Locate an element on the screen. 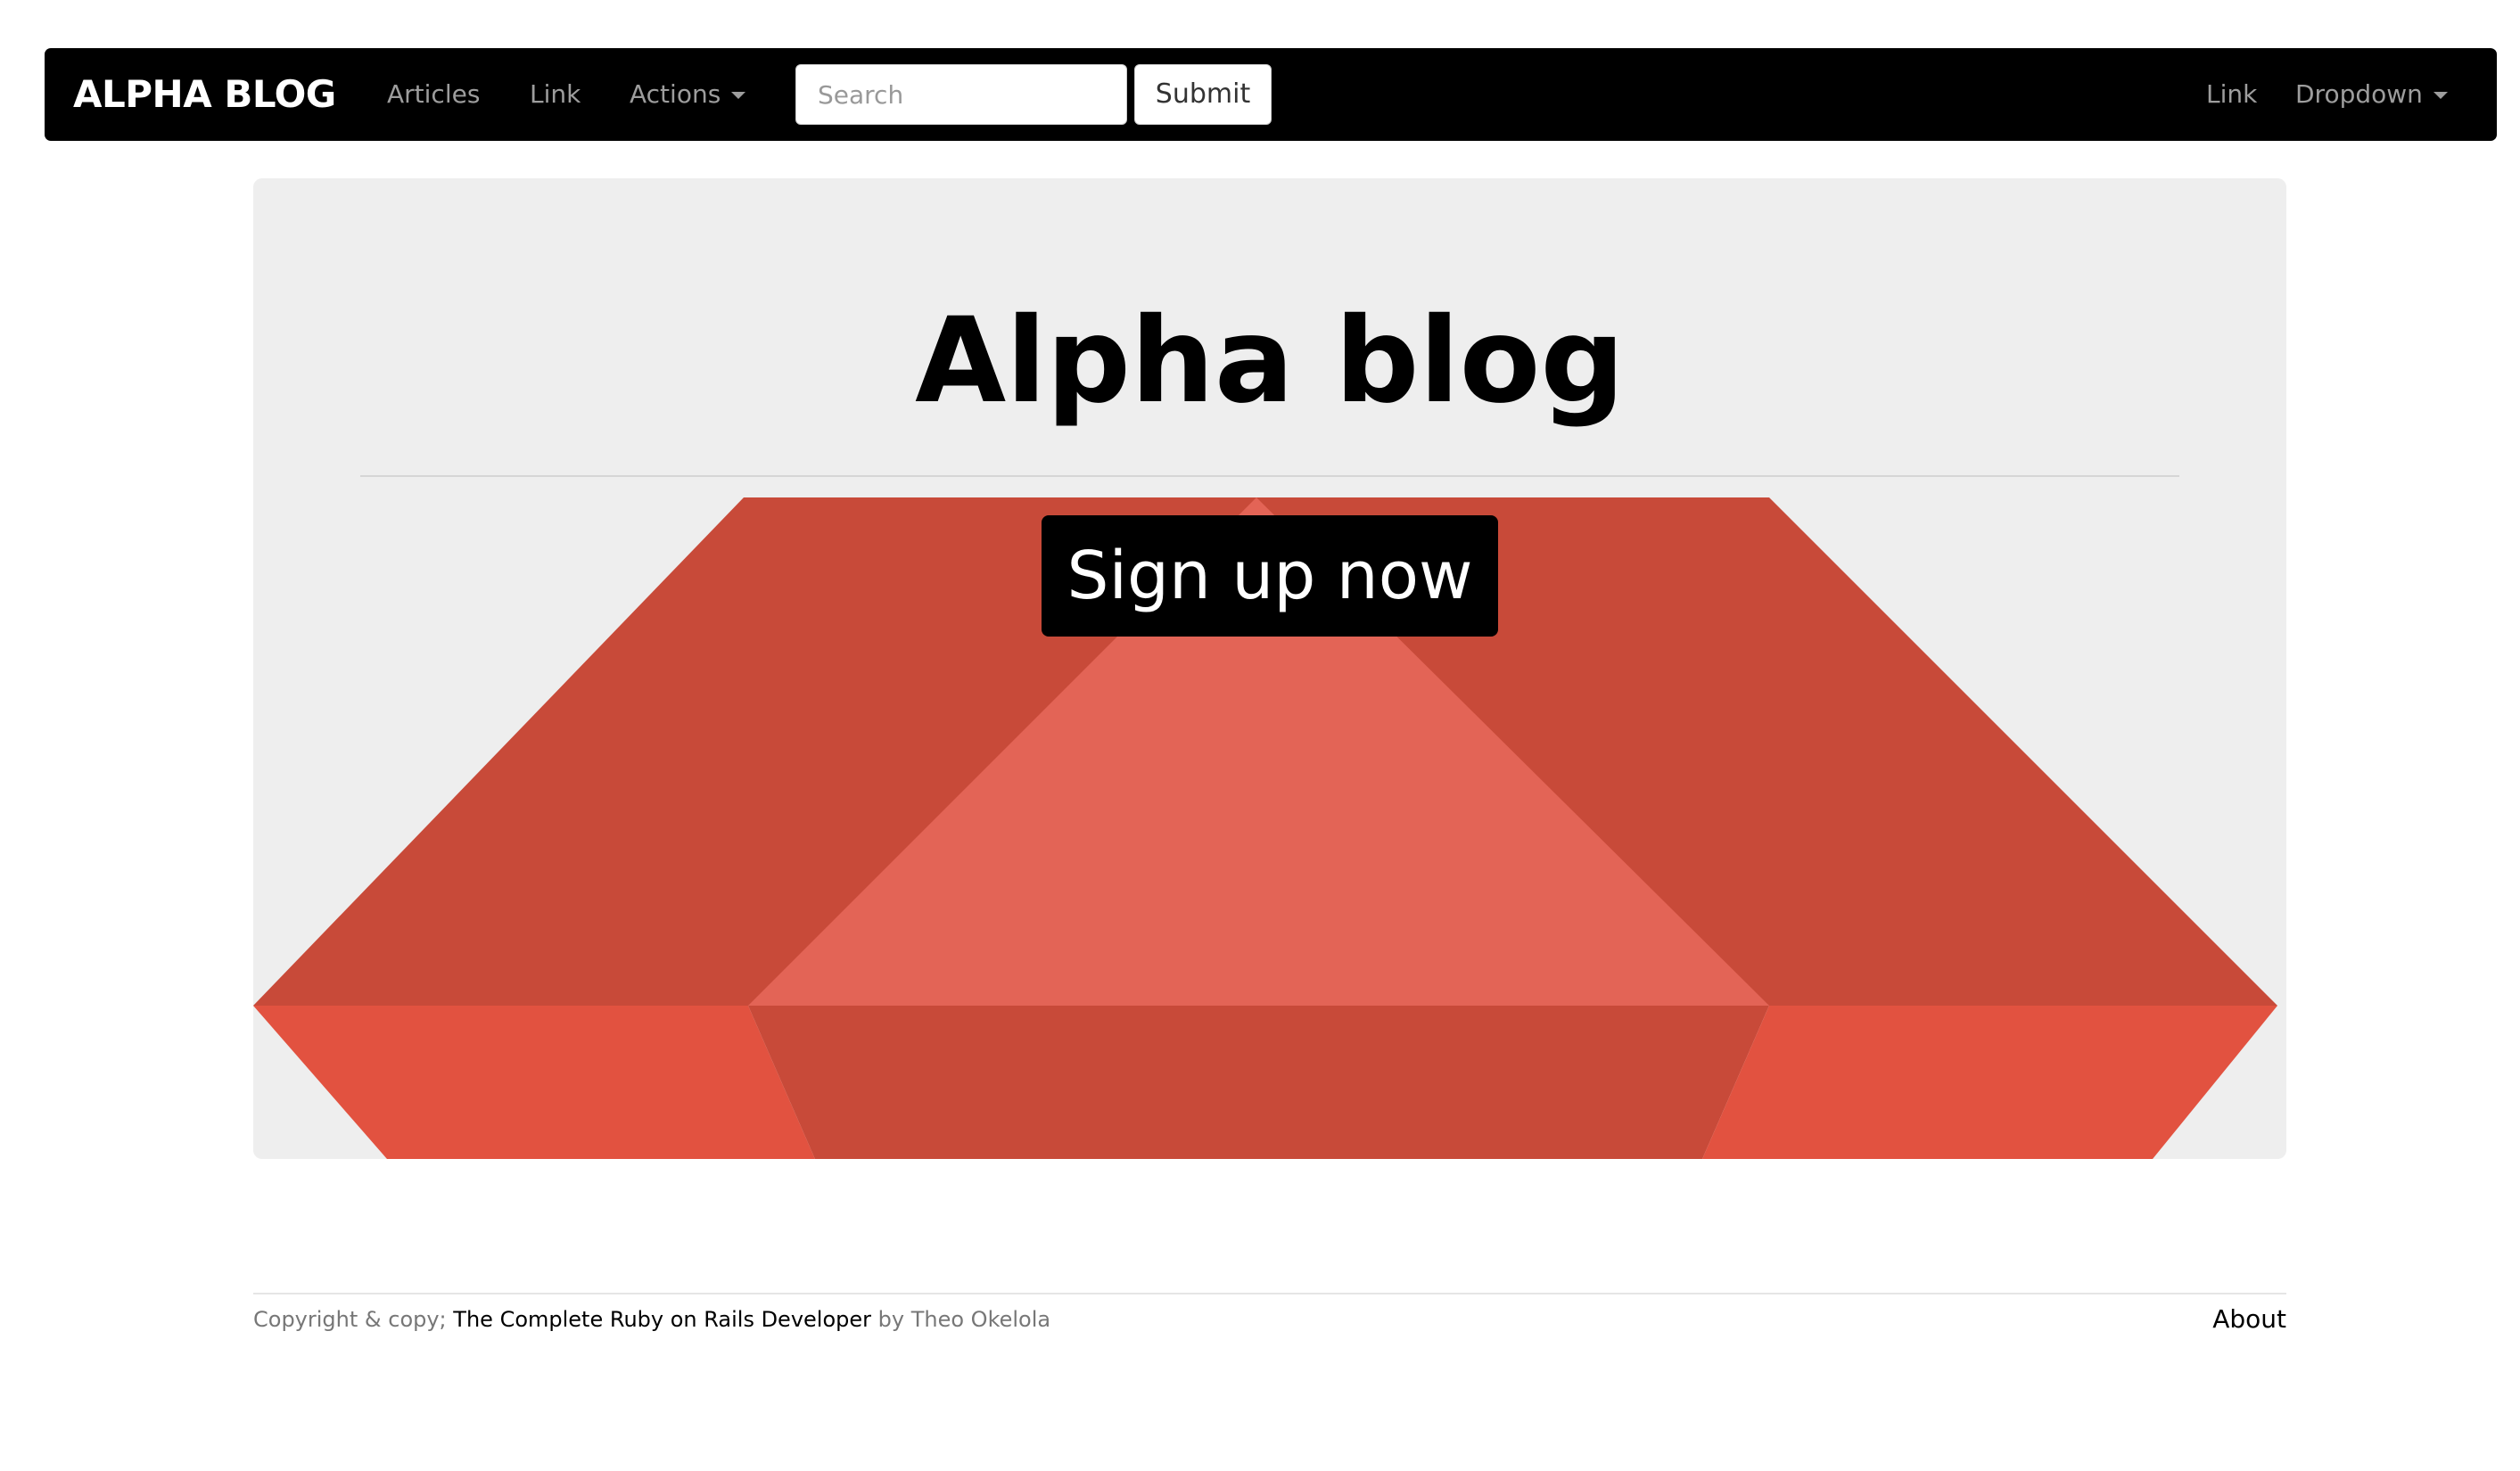  course-link: The Complete Ruby on Rails Developer is located at coordinates (662, 1319).